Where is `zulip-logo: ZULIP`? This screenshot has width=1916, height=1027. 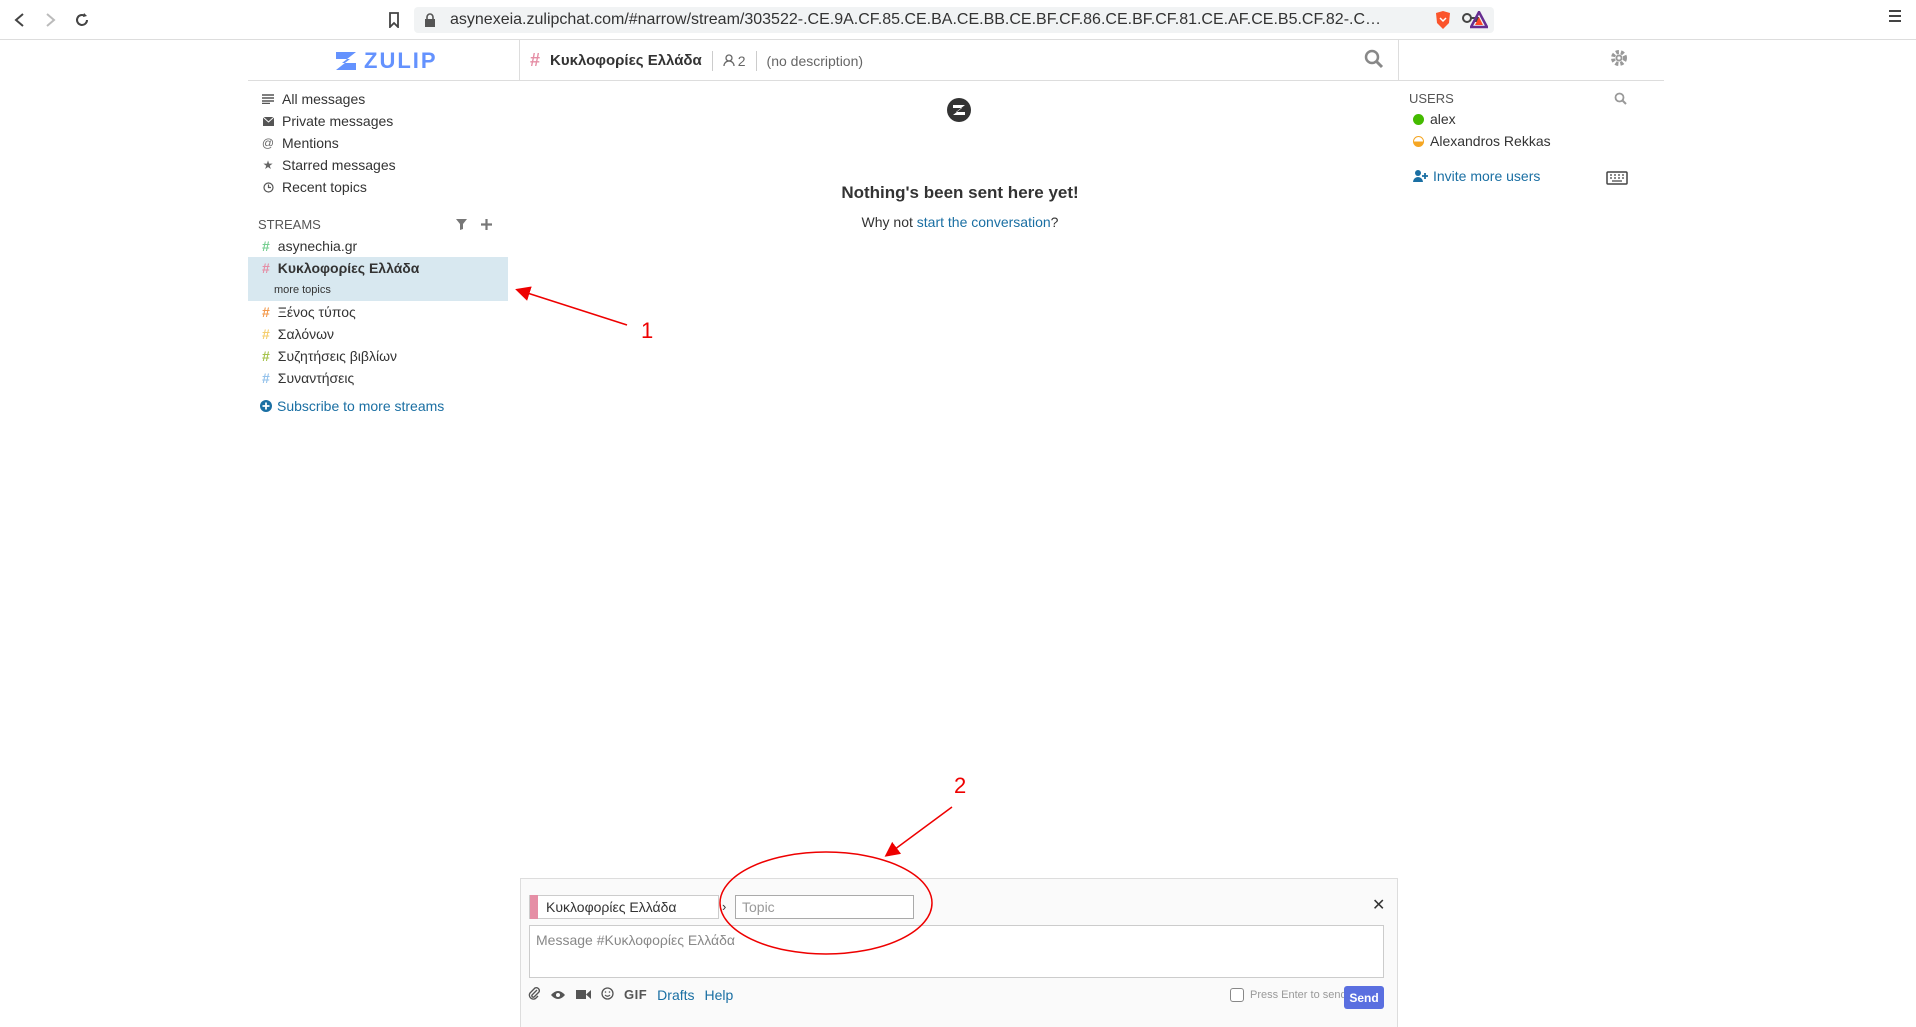 zulip-logo: ZULIP is located at coordinates (386, 61).